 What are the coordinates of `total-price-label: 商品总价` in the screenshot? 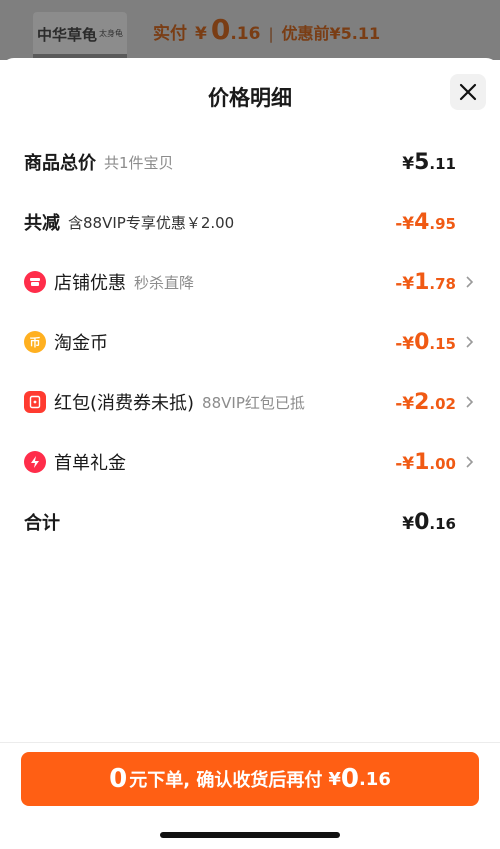 It's located at (60, 163).